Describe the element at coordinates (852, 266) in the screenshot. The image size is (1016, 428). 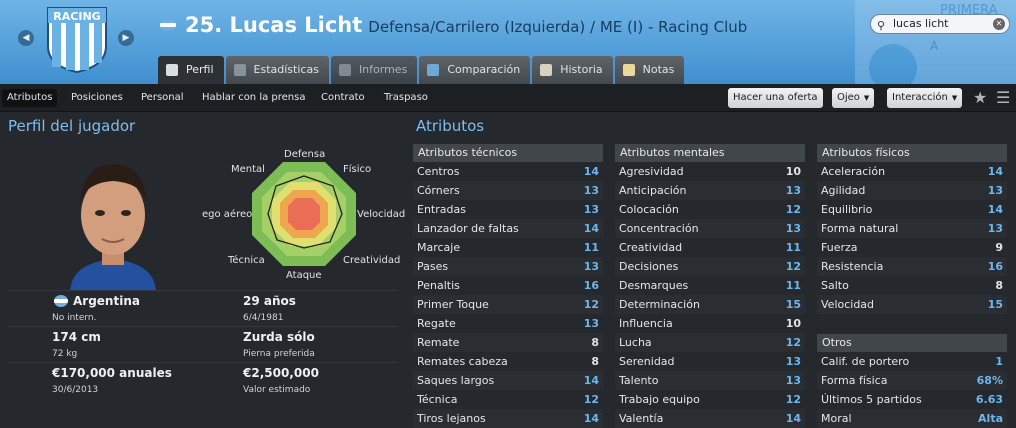
I see `attribute-name: Resistencia` at that location.